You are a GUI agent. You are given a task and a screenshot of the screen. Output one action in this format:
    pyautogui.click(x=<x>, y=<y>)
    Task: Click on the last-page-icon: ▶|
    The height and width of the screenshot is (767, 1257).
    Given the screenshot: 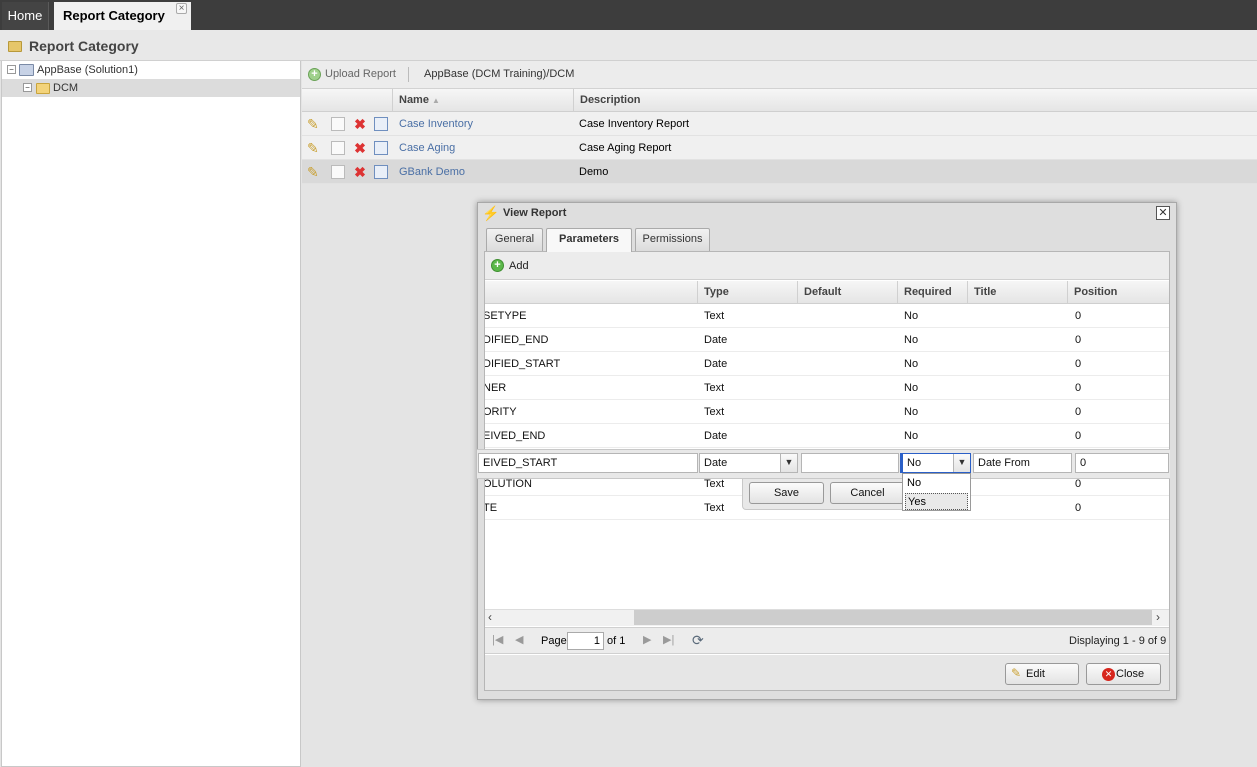 What is the action you would take?
    pyautogui.click(x=668, y=640)
    